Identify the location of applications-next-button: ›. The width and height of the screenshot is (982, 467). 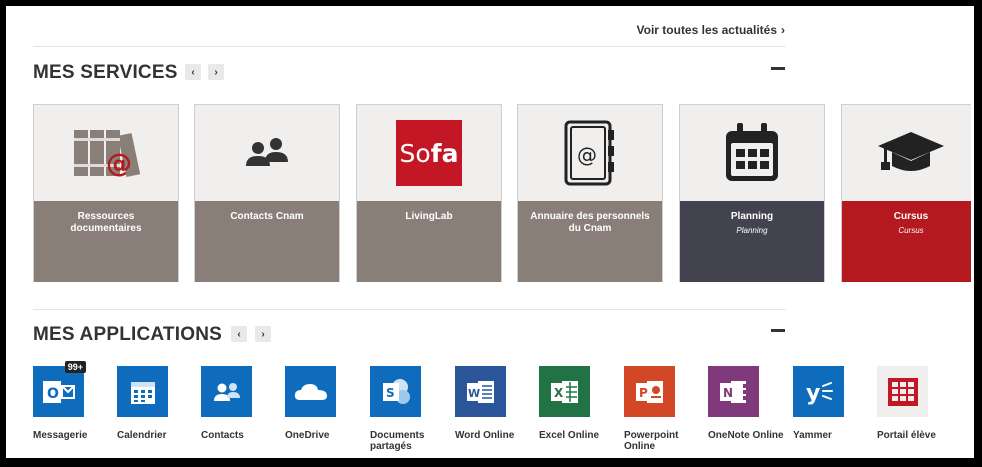
(263, 334).